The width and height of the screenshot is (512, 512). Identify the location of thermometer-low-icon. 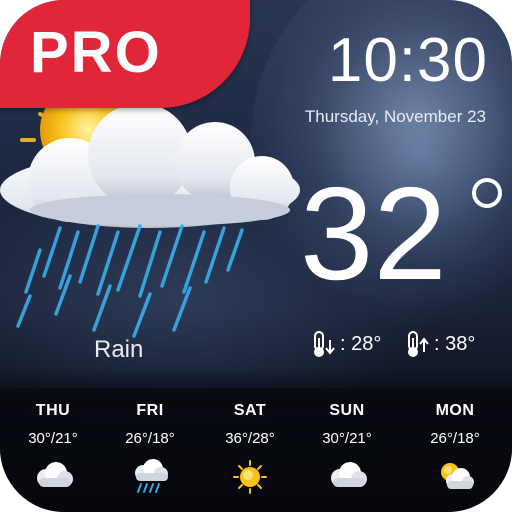
(324, 344).